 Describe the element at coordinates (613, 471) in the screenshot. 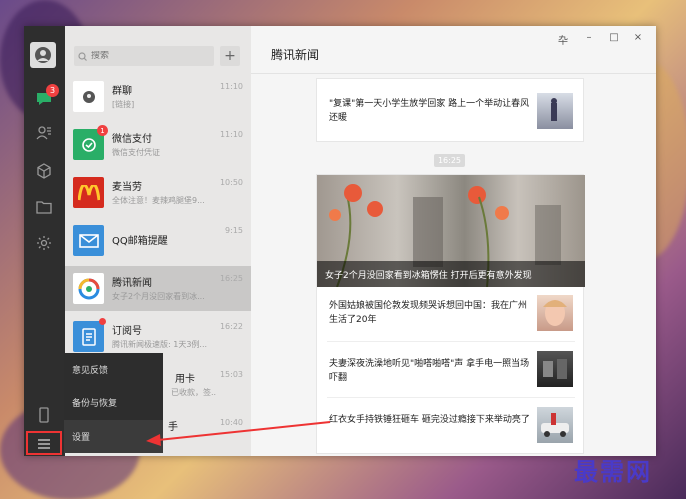

I see `watermark-logo: 最需网` at that location.